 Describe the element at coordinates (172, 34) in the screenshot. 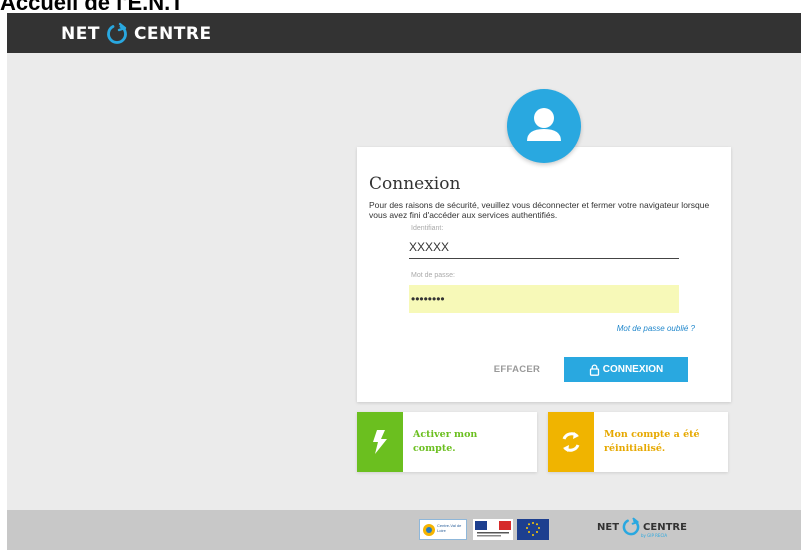

I see `brand-centre-text: CENTRE` at that location.